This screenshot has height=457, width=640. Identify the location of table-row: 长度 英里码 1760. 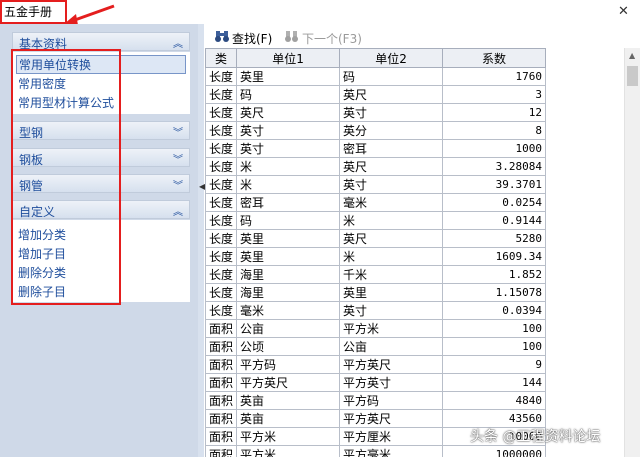
(376, 76).